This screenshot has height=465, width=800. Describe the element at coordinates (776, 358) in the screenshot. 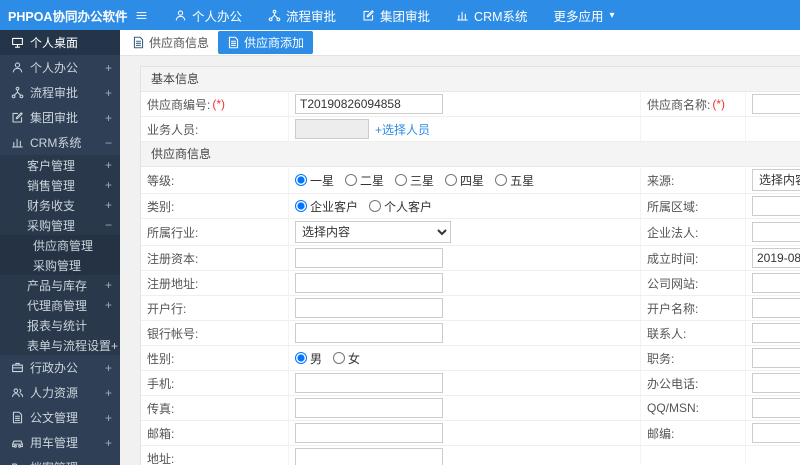

I see `position-input` at that location.